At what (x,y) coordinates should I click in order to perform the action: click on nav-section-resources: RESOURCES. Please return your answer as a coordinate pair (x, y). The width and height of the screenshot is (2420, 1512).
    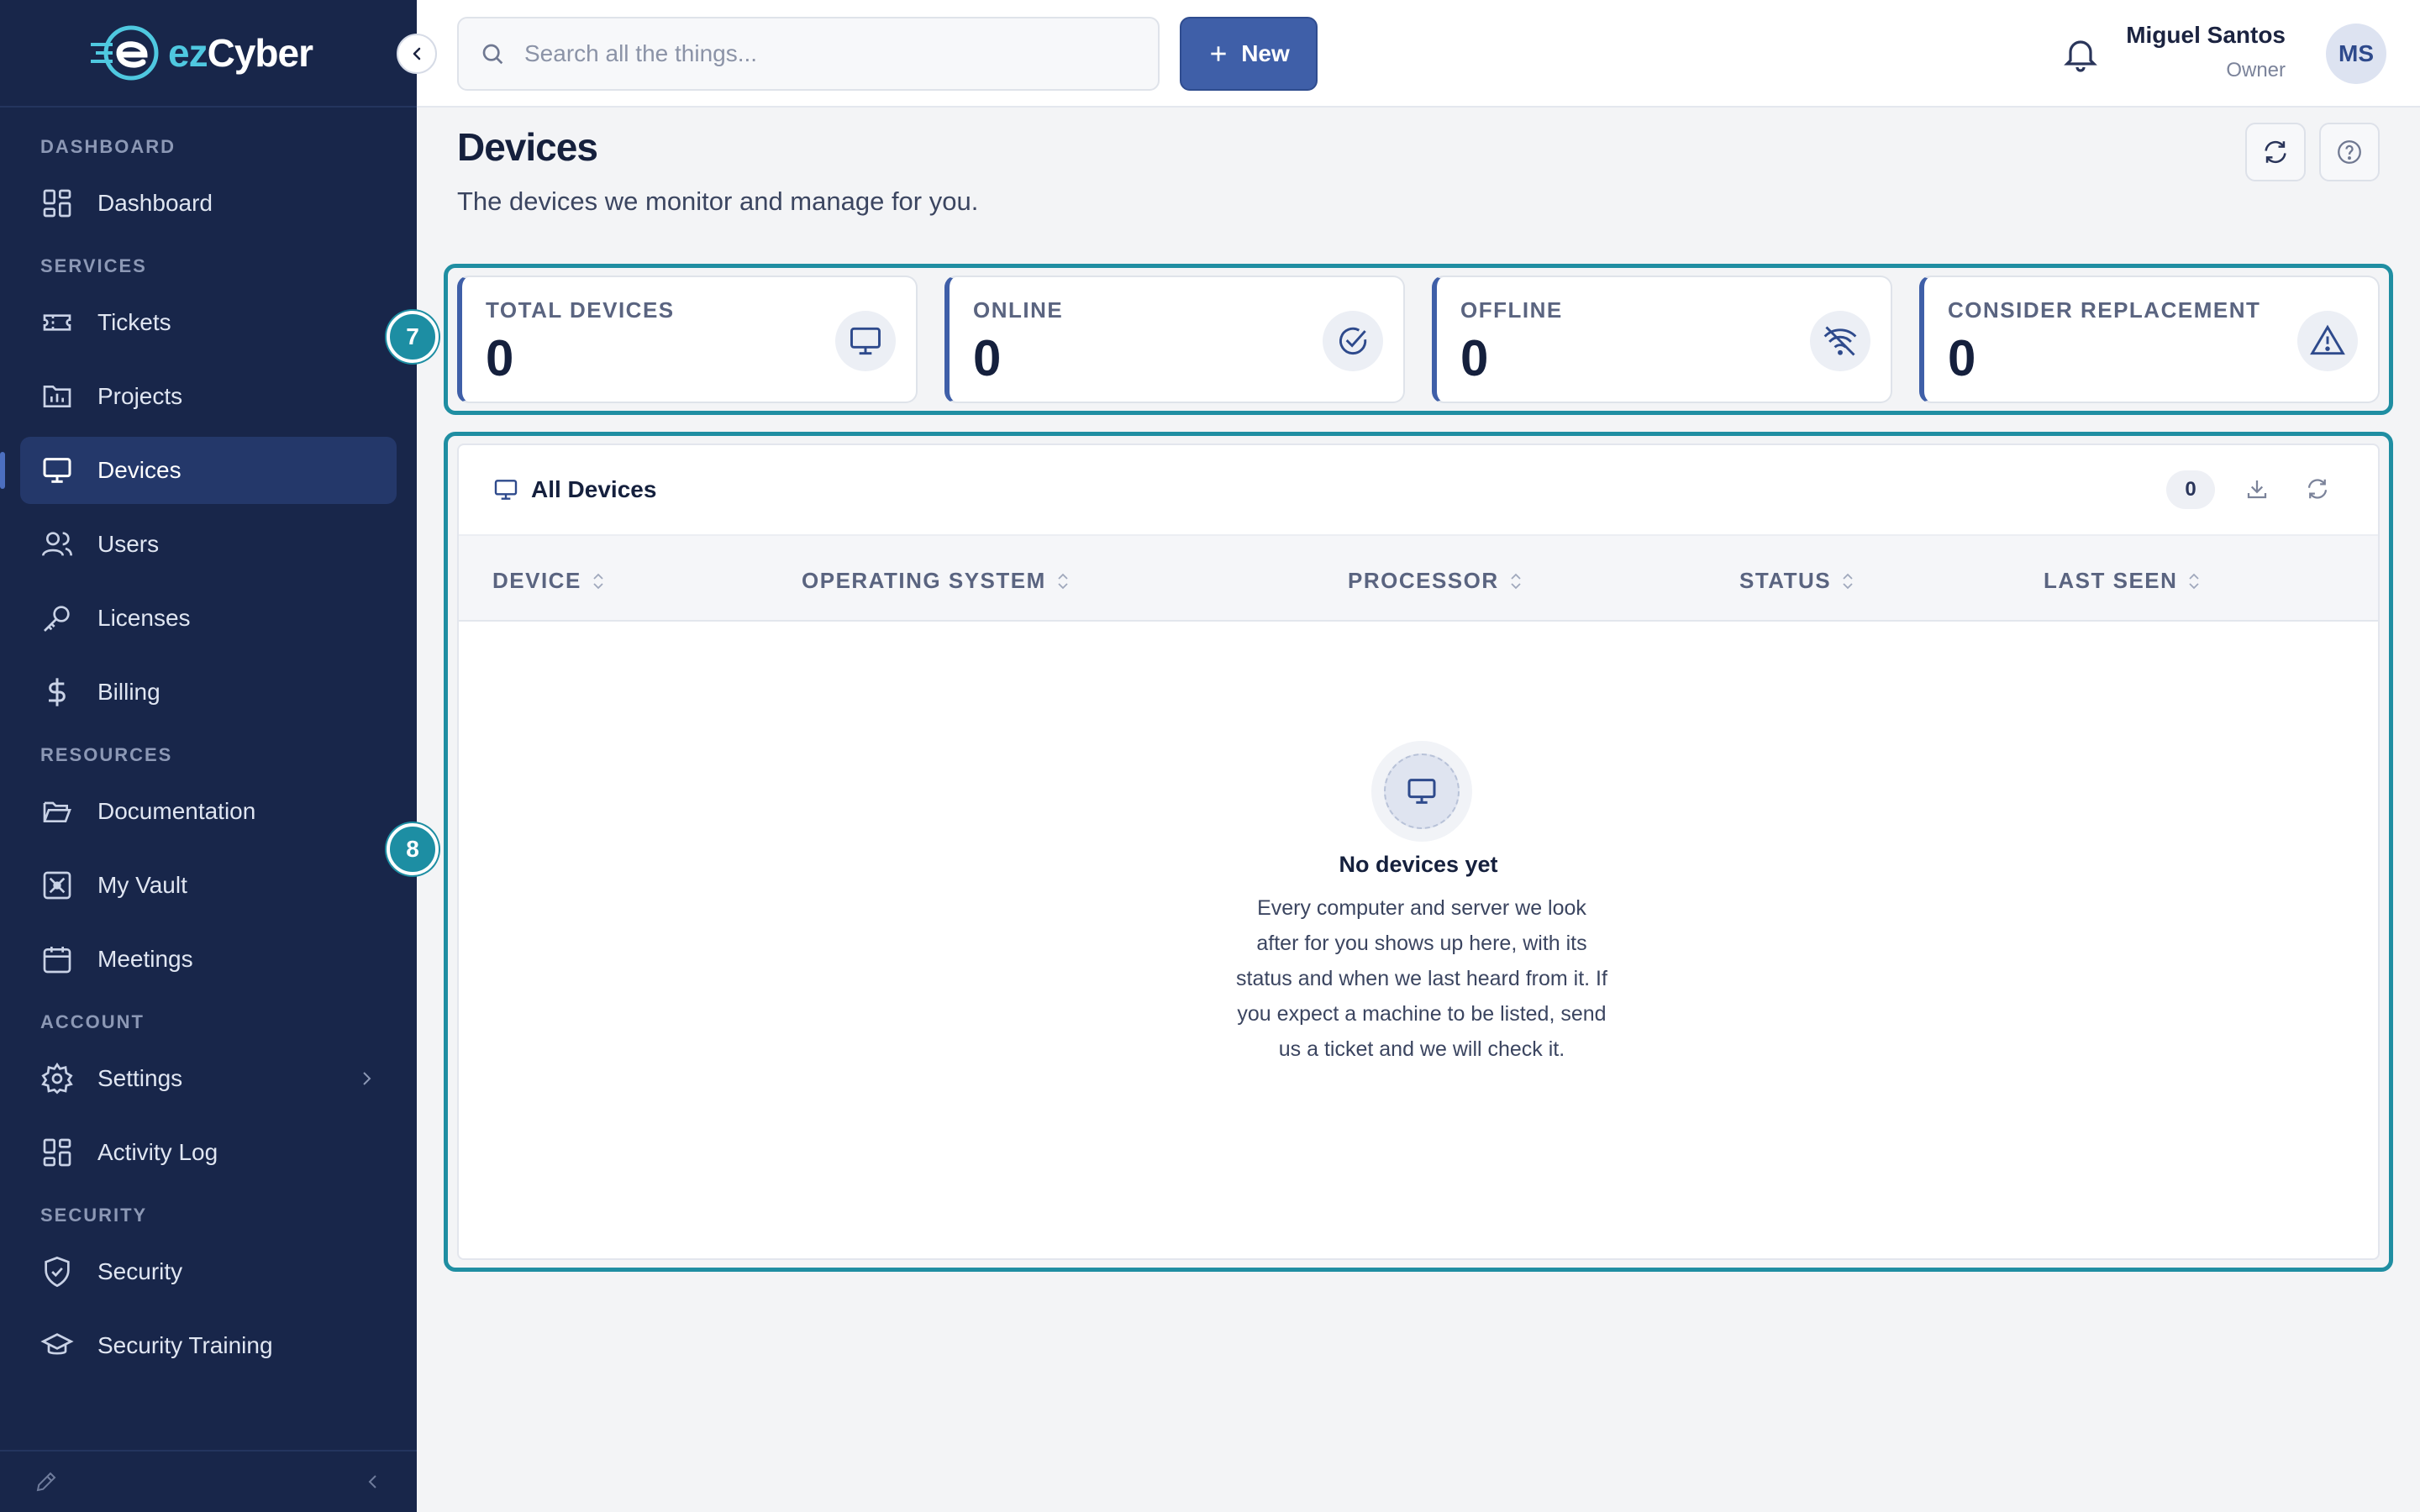
    Looking at the image, I should click on (107, 754).